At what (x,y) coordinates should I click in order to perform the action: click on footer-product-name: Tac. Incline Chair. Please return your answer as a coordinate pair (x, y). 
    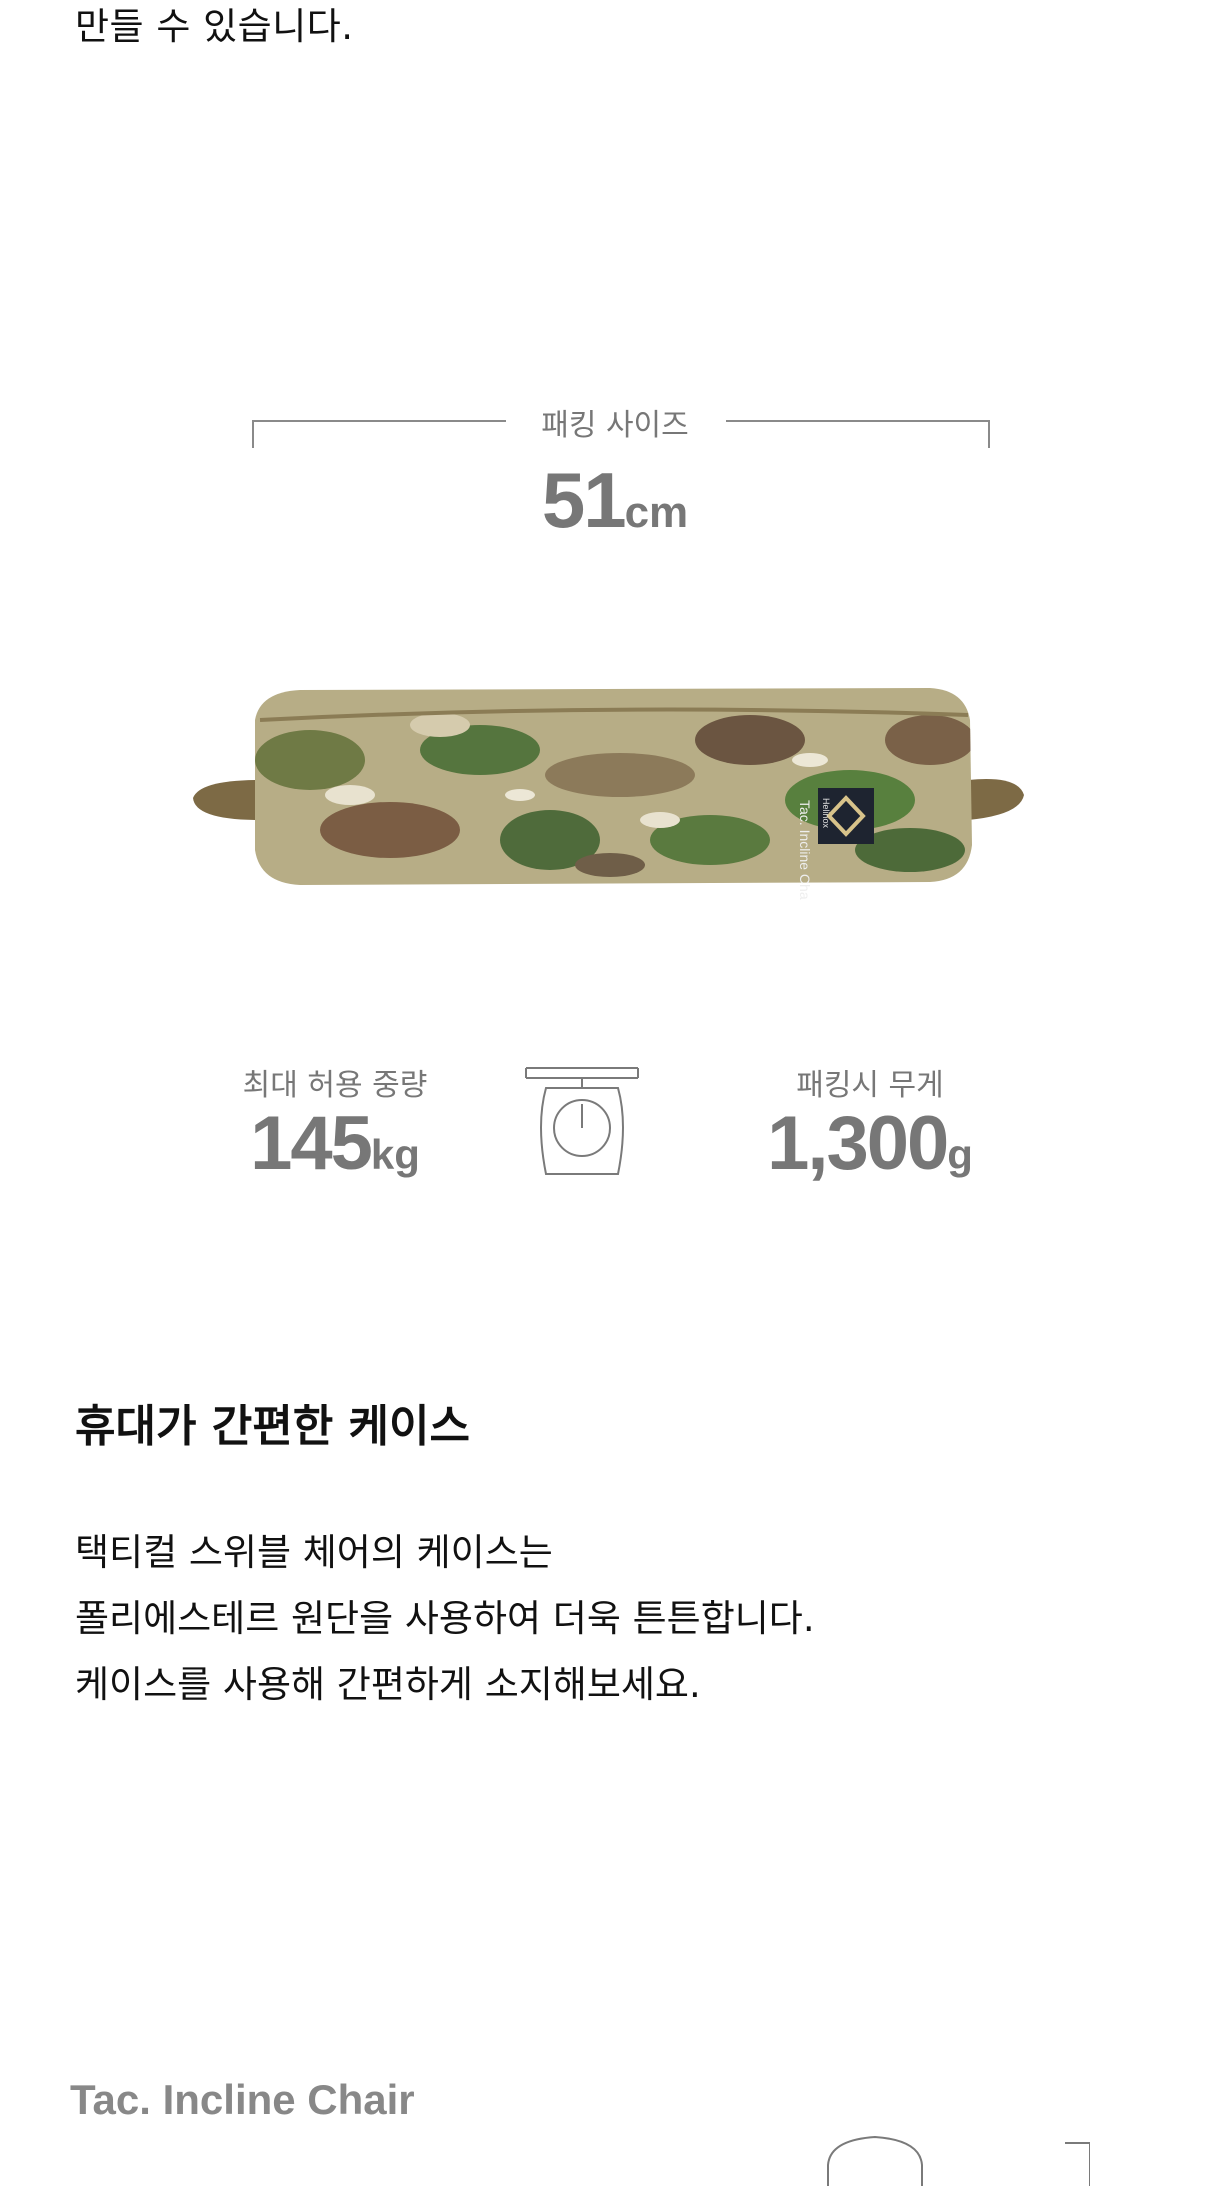
    Looking at the image, I should click on (242, 2099).